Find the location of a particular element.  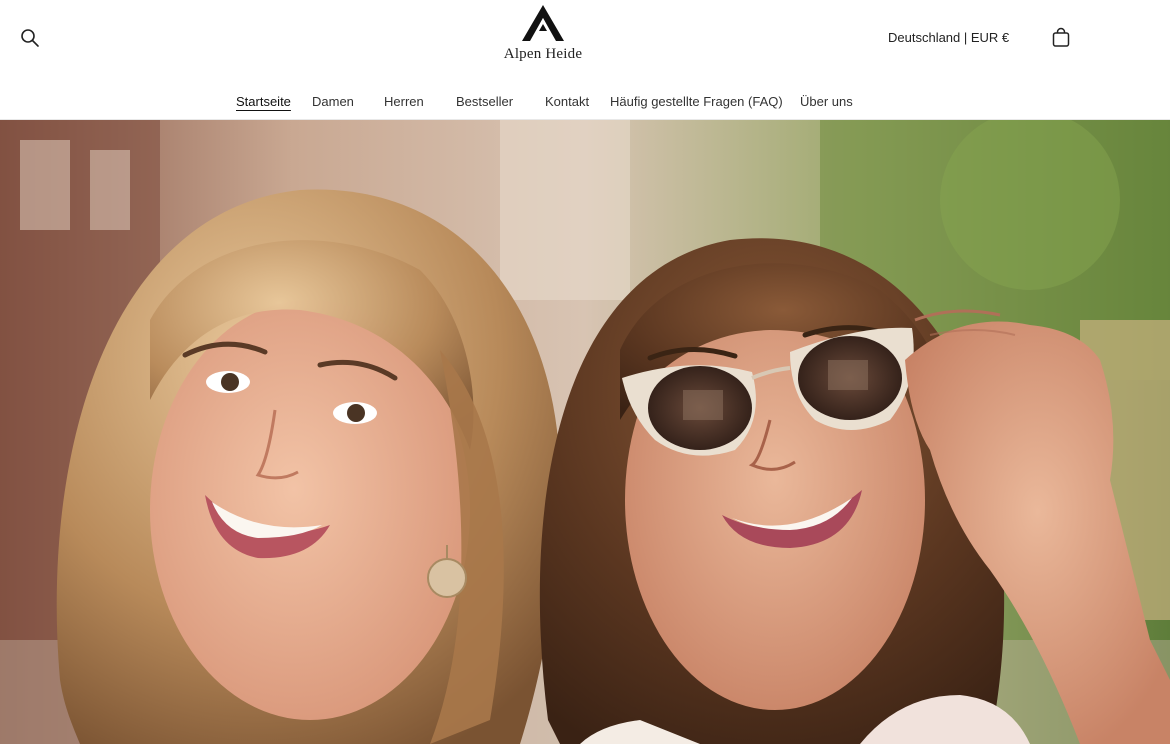

shopping-bag-icon is located at coordinates (1061, 38).